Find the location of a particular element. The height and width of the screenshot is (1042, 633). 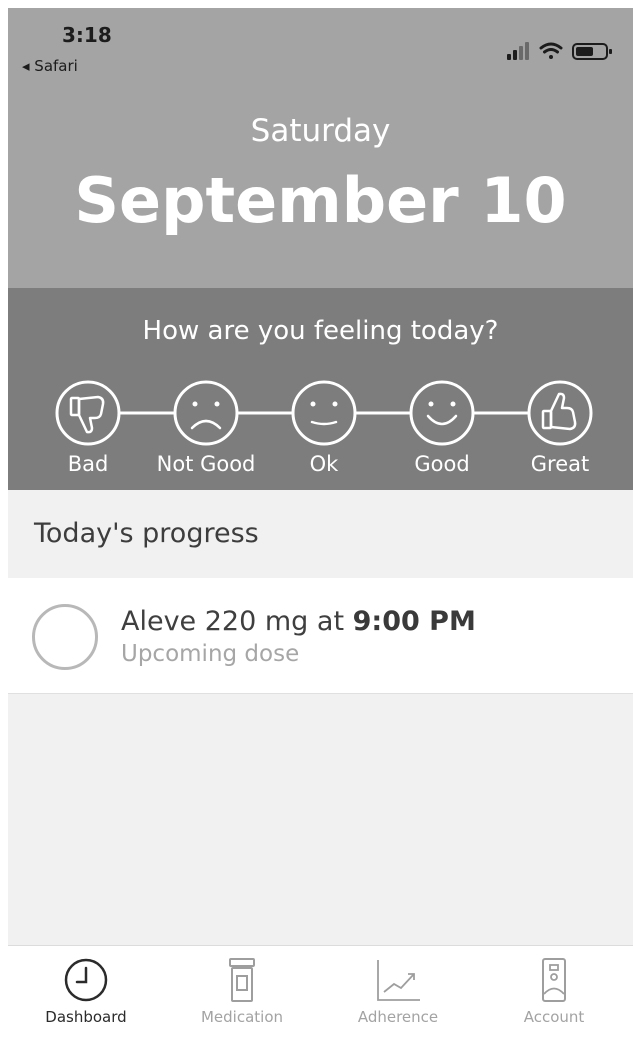

progress-title: Today's progress is located at coordinates (146, 533).